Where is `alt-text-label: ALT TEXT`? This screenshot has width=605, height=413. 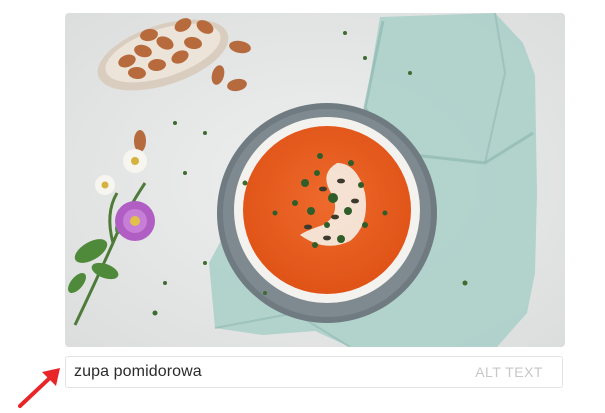 alt-text-label: ALT TEXT is located at coordinates (509, 372).